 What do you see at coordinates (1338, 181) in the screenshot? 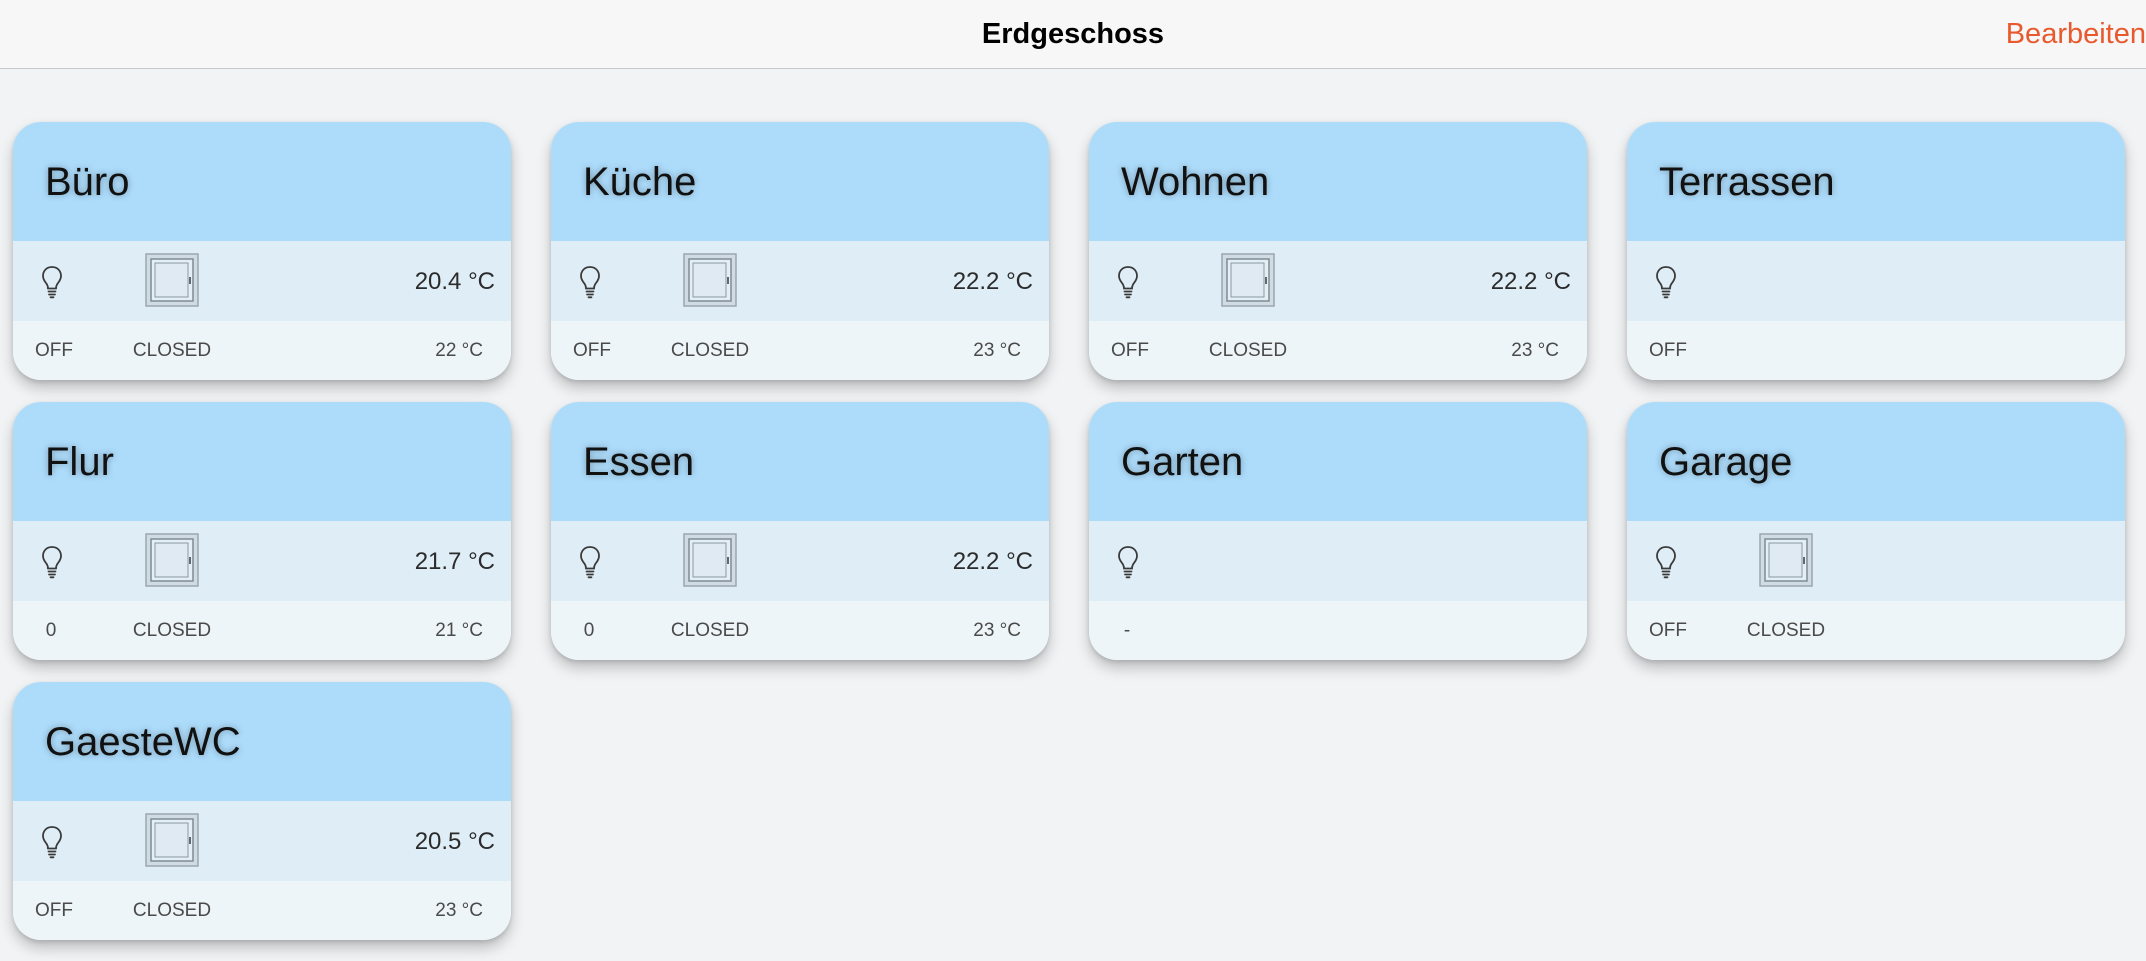
I see `room-card-header: Wohnen` at bounding box center [1338, 181].